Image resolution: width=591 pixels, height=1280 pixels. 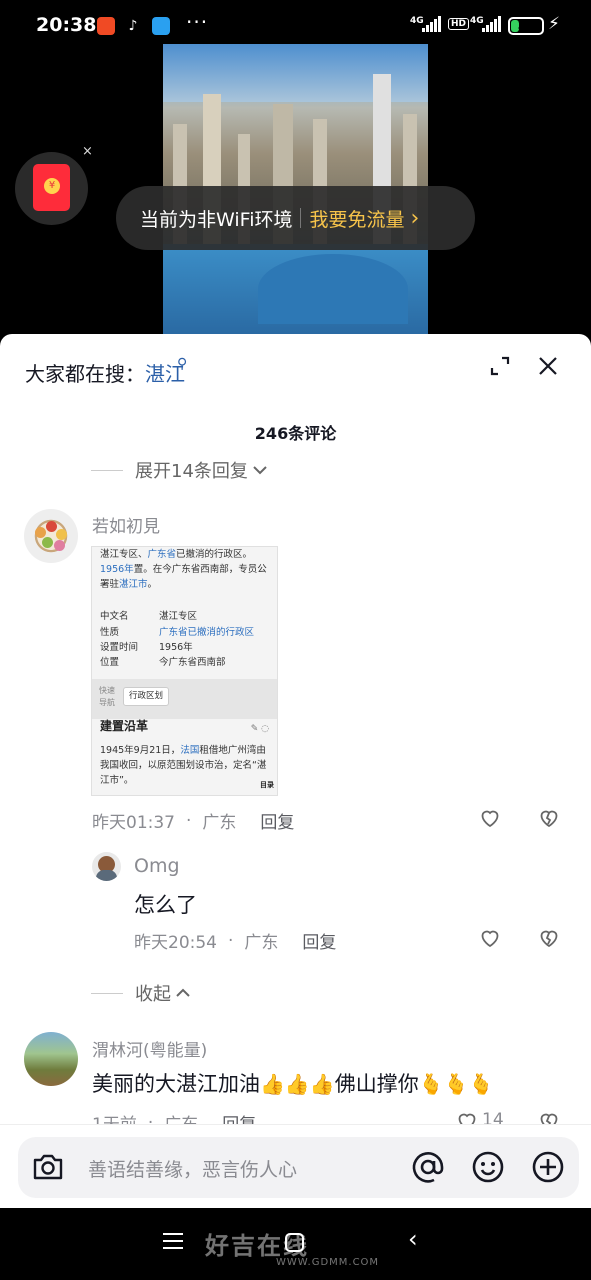 I want to click on expand-replies-label: 展开14条回复, so click(x=191, y=471).